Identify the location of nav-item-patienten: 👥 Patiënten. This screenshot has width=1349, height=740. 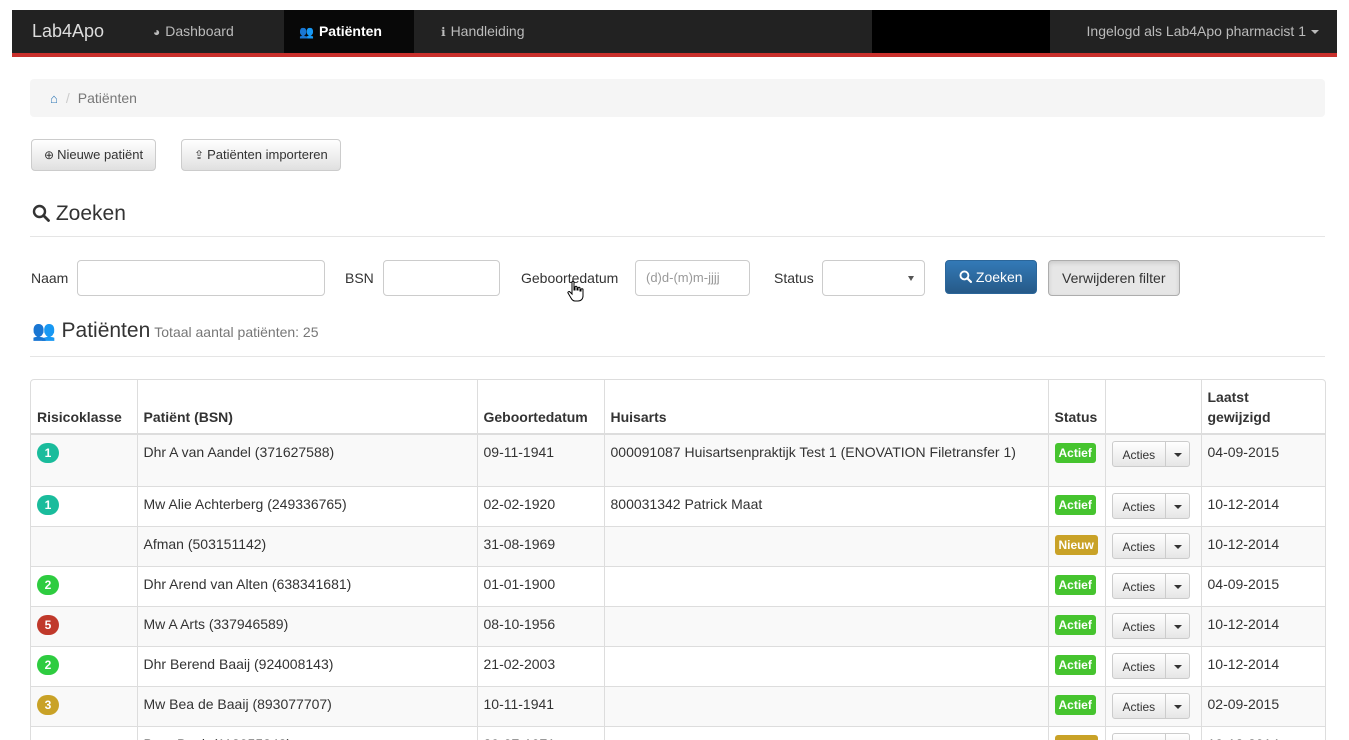
(349, 31).